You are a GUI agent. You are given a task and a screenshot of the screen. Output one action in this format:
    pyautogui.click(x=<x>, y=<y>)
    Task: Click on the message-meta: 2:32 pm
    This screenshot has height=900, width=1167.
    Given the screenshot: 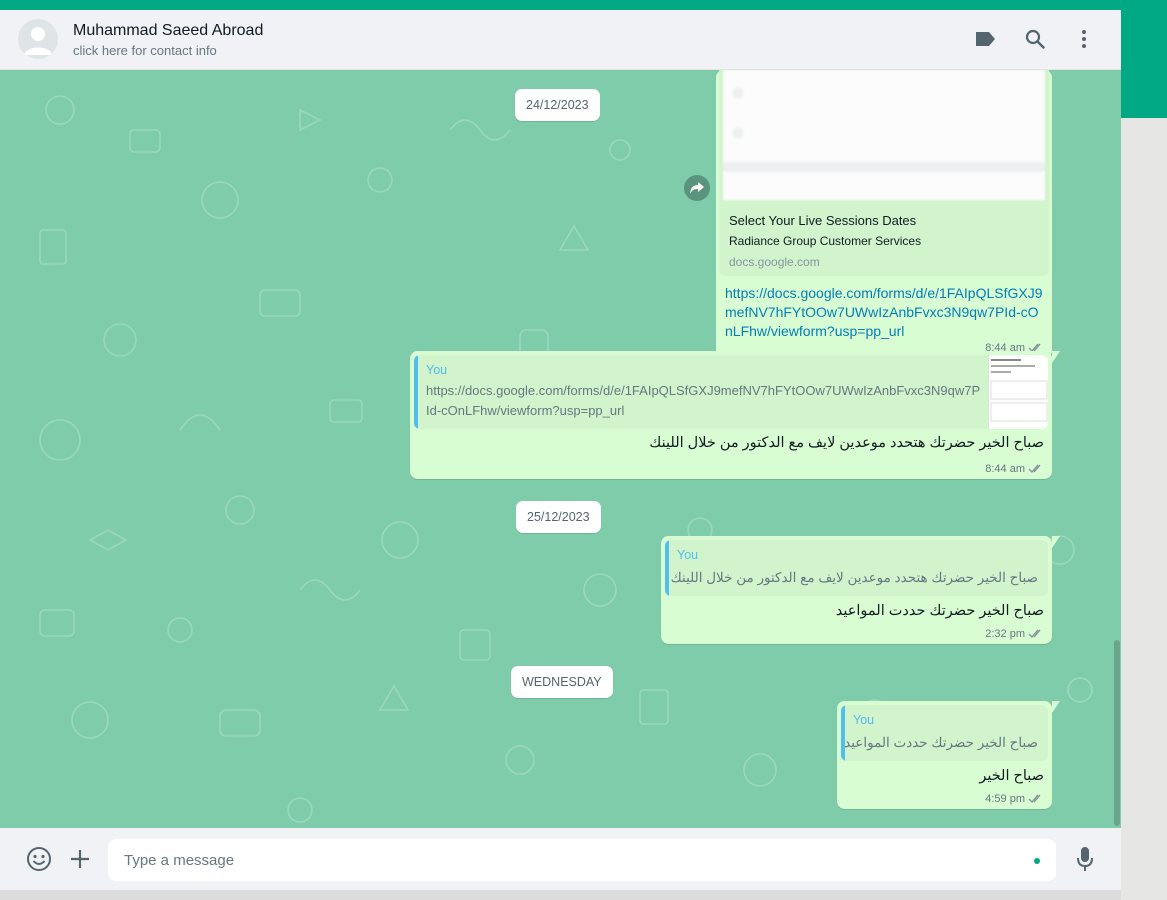 What is the action you would take?
    pyautogui.click(x=1014, y=634)
    